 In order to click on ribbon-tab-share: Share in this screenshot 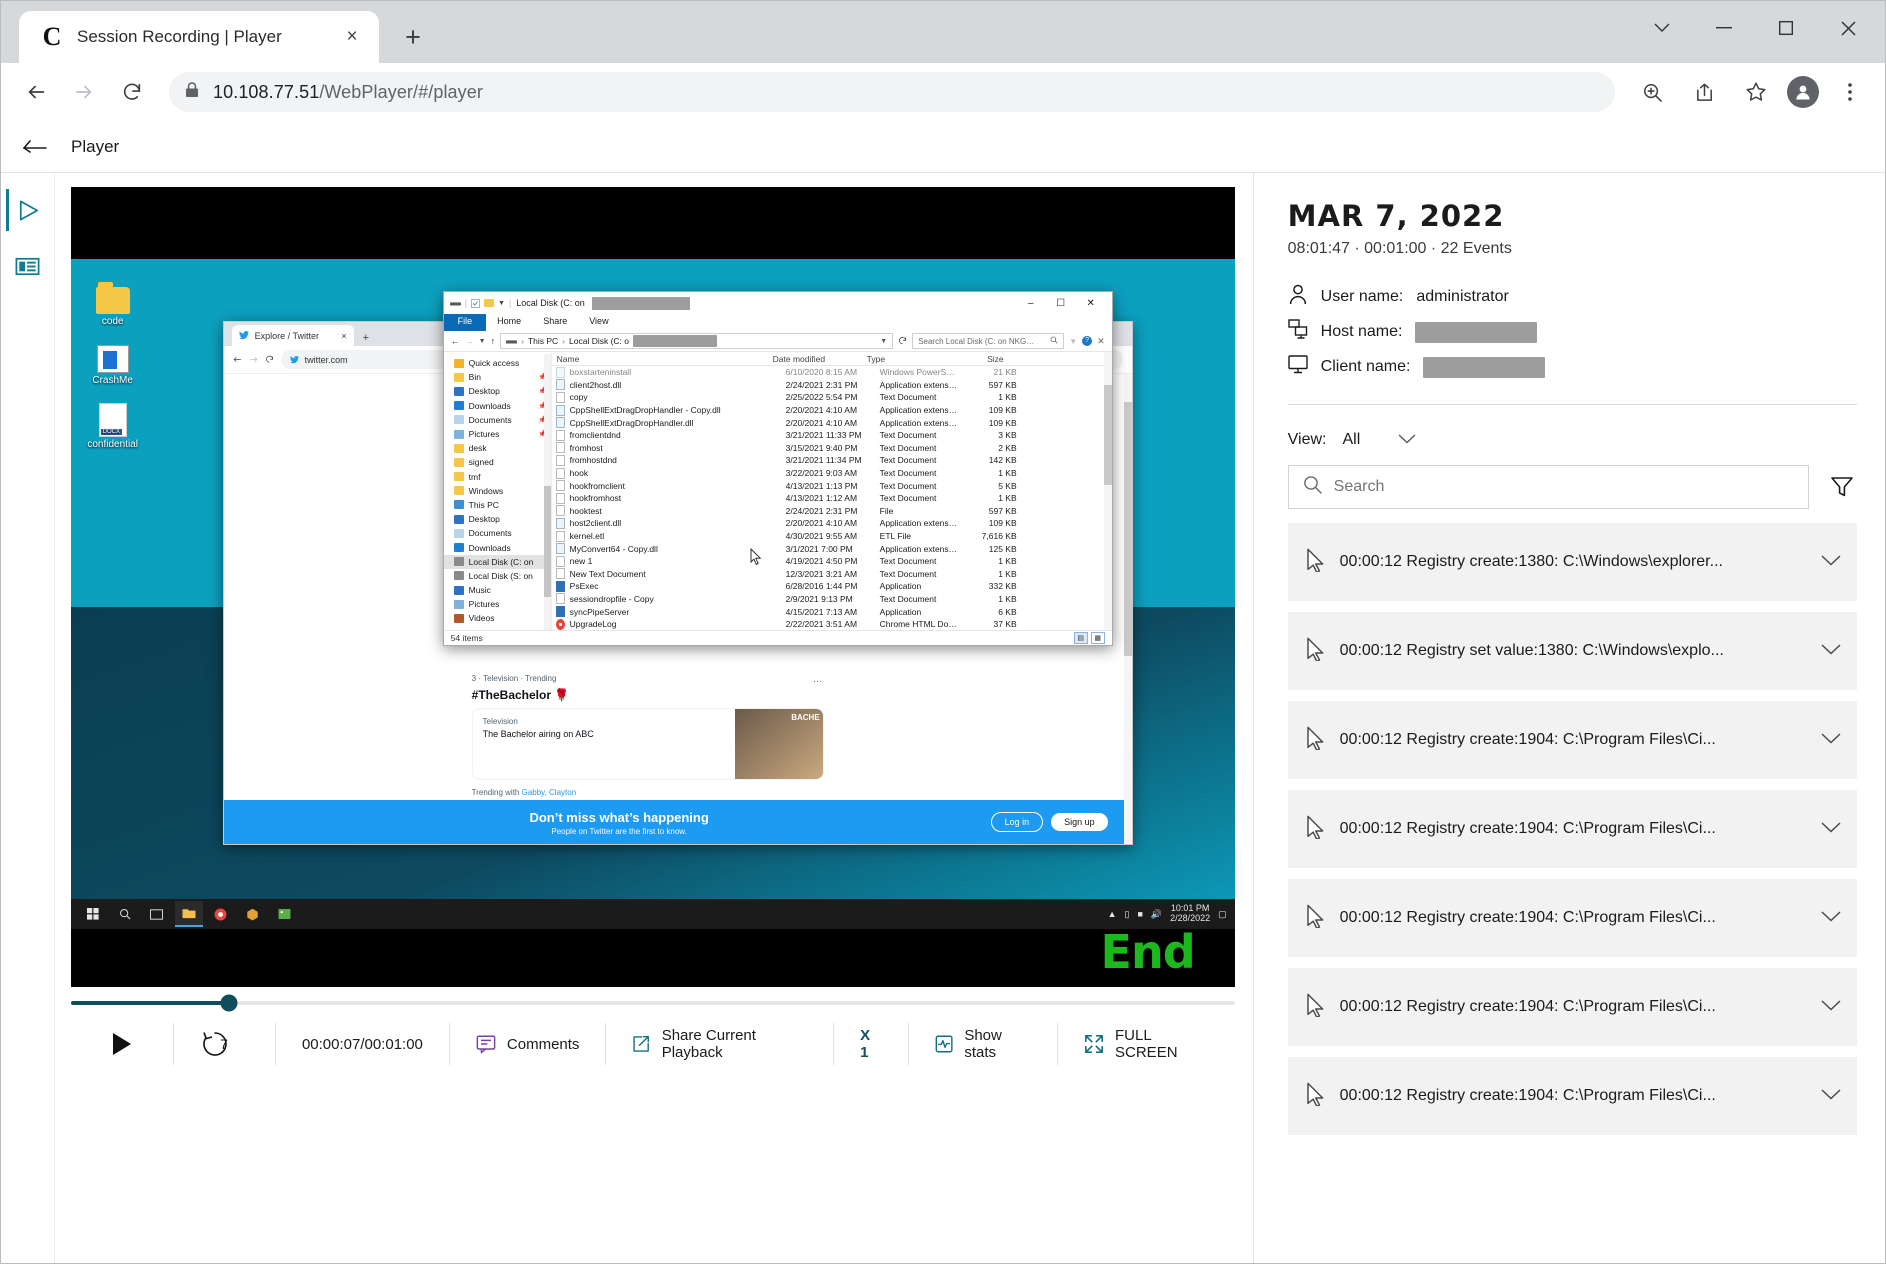, I will do `click(555, 322)`.